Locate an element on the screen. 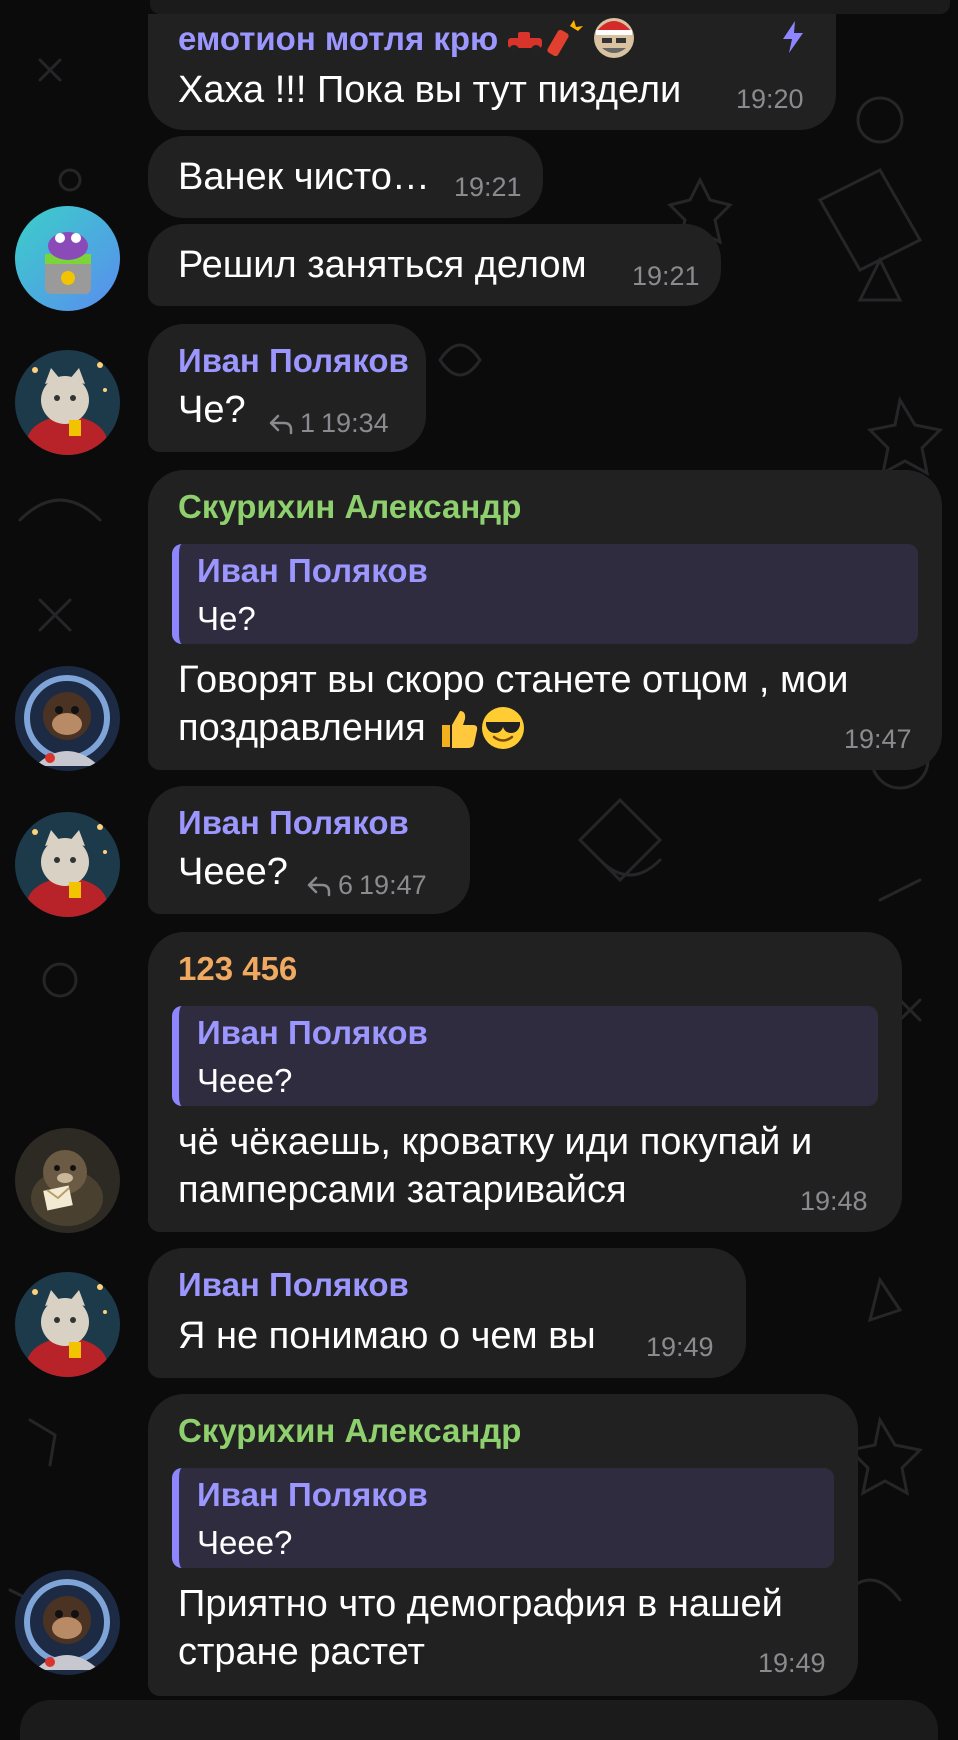 The image size is (958, 1740). reply-quote: Иван Поляков Че? is located at coordinates (545, 594).